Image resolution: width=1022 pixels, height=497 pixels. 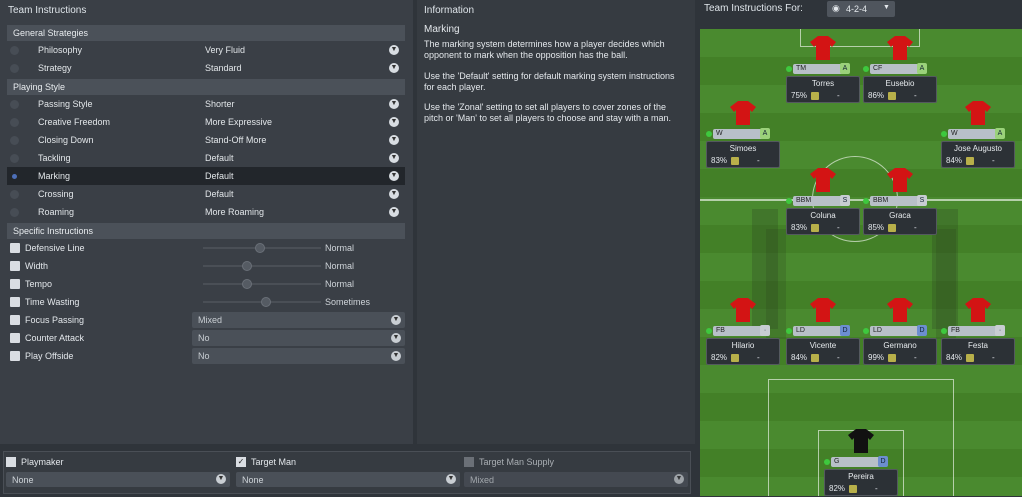 What do you see at coordinates (274, 462) in the screenshot?
I see `target-man-label: Target Man` at bounding box center [274, 462].